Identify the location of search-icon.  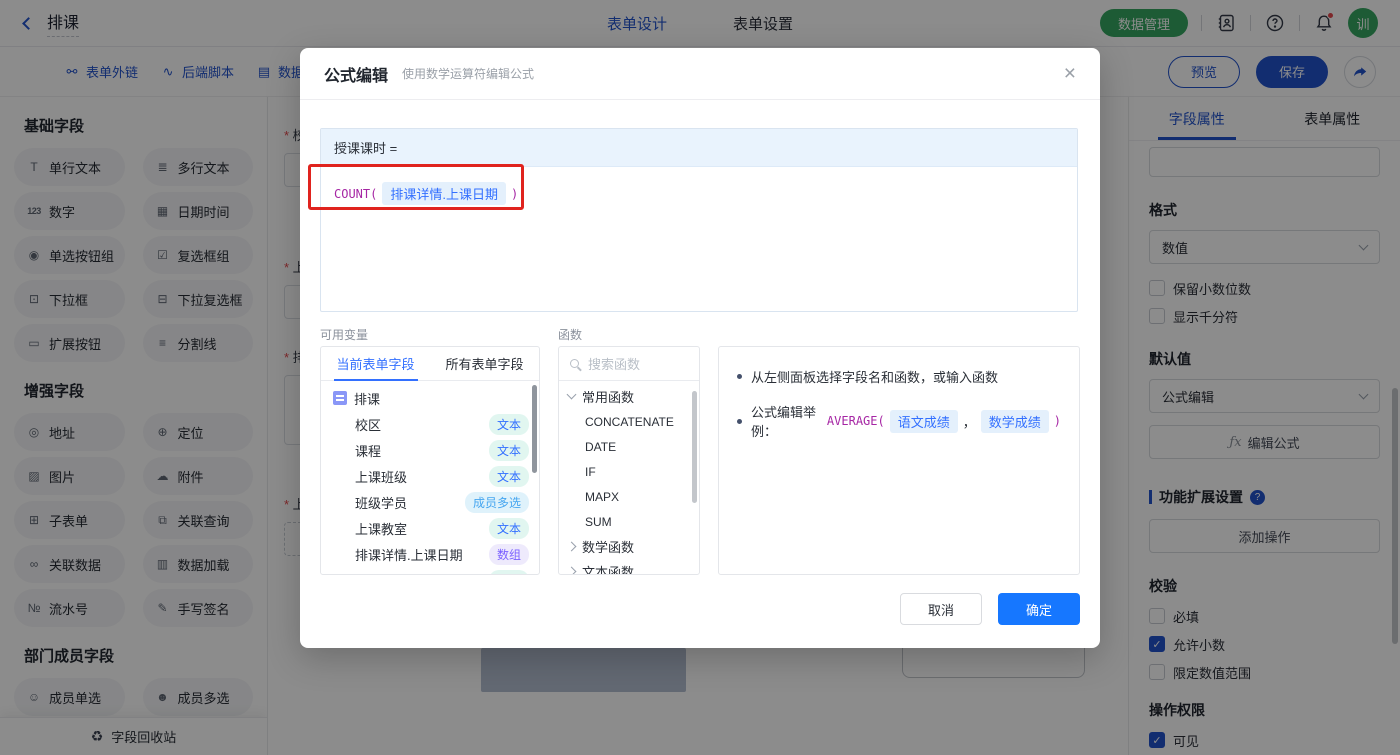
(574, 363).